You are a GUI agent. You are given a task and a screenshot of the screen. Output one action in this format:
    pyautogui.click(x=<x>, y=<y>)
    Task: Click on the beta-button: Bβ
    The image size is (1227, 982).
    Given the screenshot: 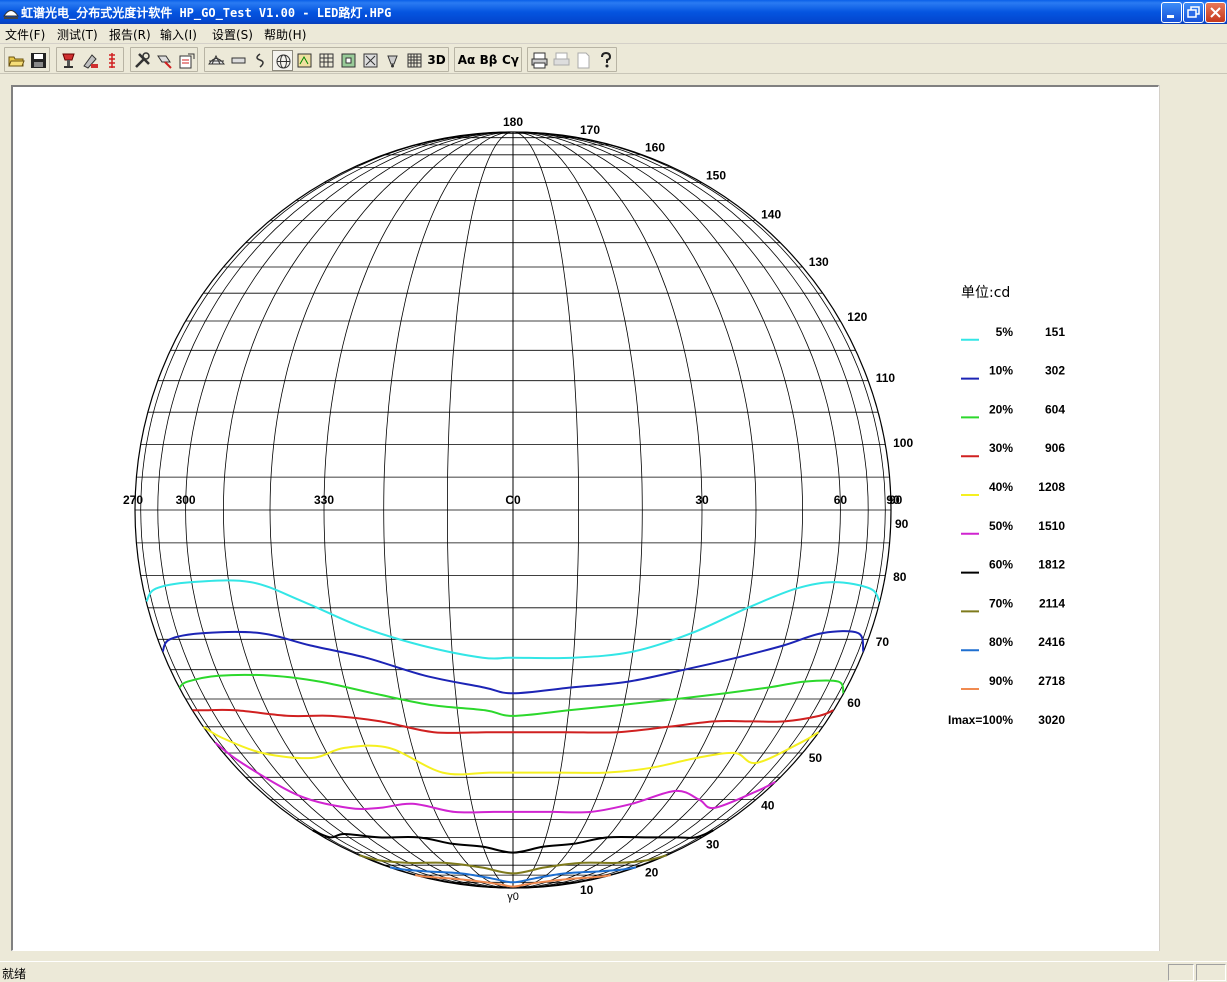 What is the action you would take?
    pyautogui.click(x=488, y=60)
    